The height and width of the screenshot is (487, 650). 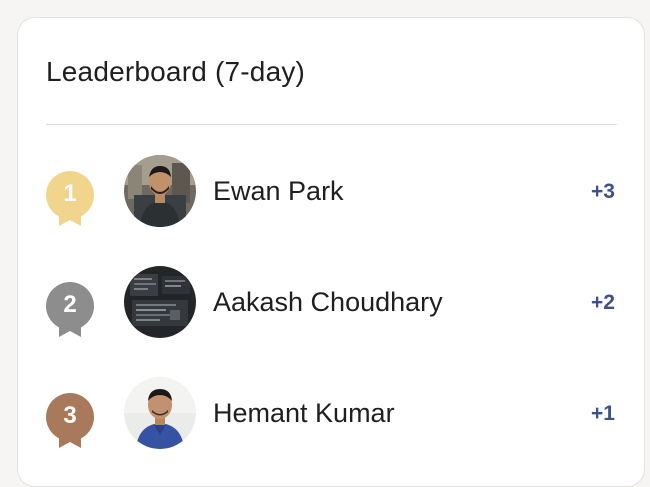 I want to click on rank-number: 1, so click(x=70, y=193).